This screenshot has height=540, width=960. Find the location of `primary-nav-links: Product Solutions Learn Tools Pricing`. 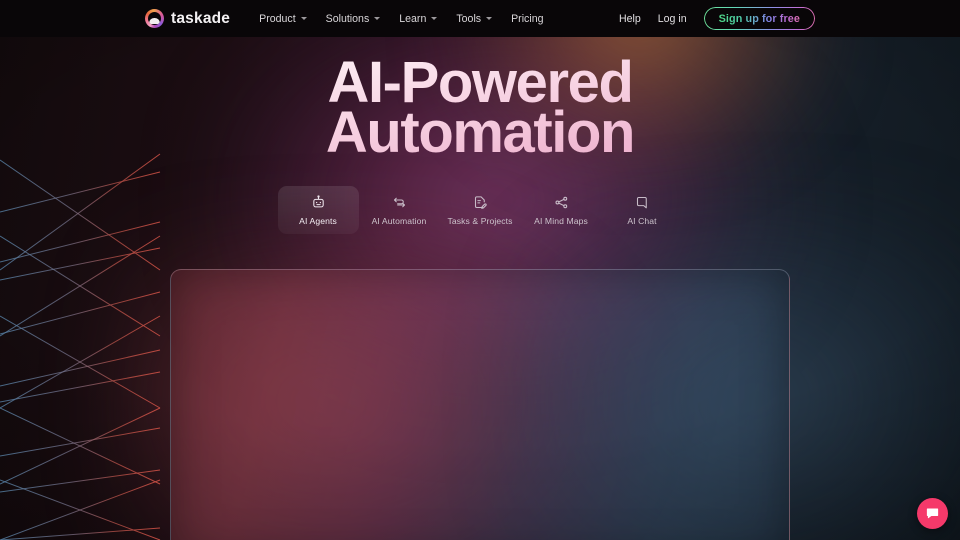

primary-nav-links: Product Solutions Learn Tools Pricing is located at coordinates (401, 19).